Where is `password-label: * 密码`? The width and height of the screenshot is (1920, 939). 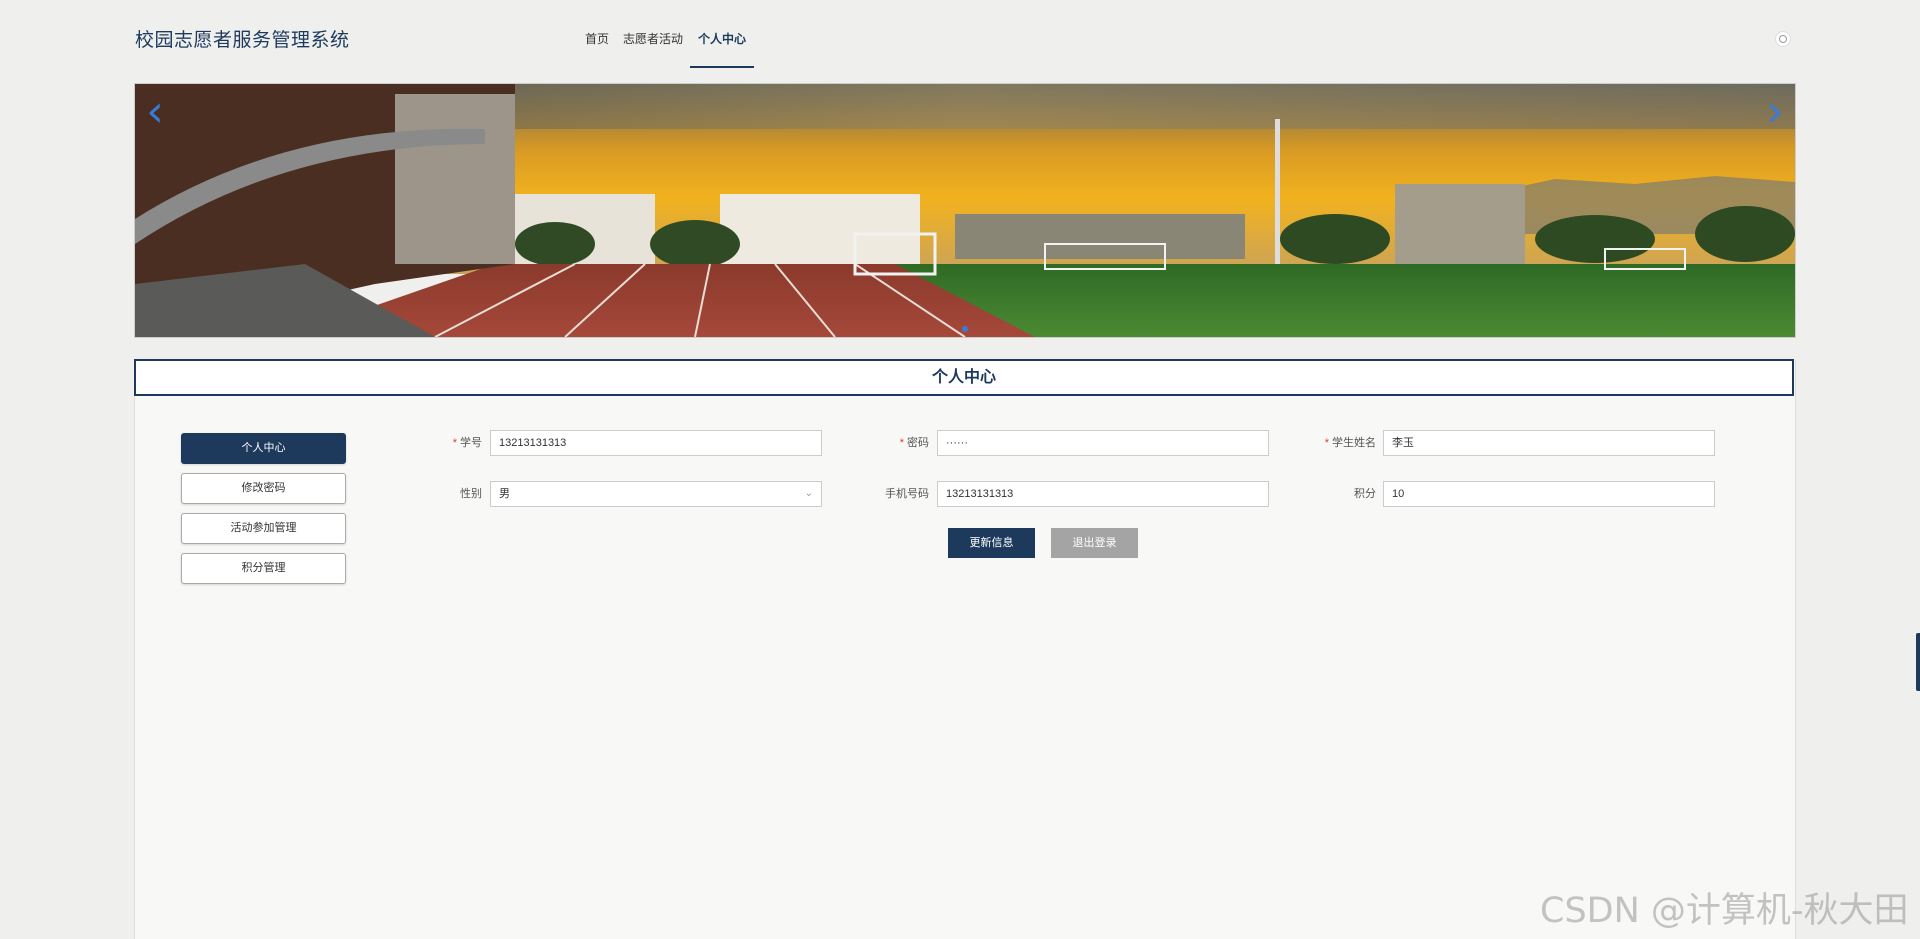
password-label: * 密码 is located at coordinates (914, 443).